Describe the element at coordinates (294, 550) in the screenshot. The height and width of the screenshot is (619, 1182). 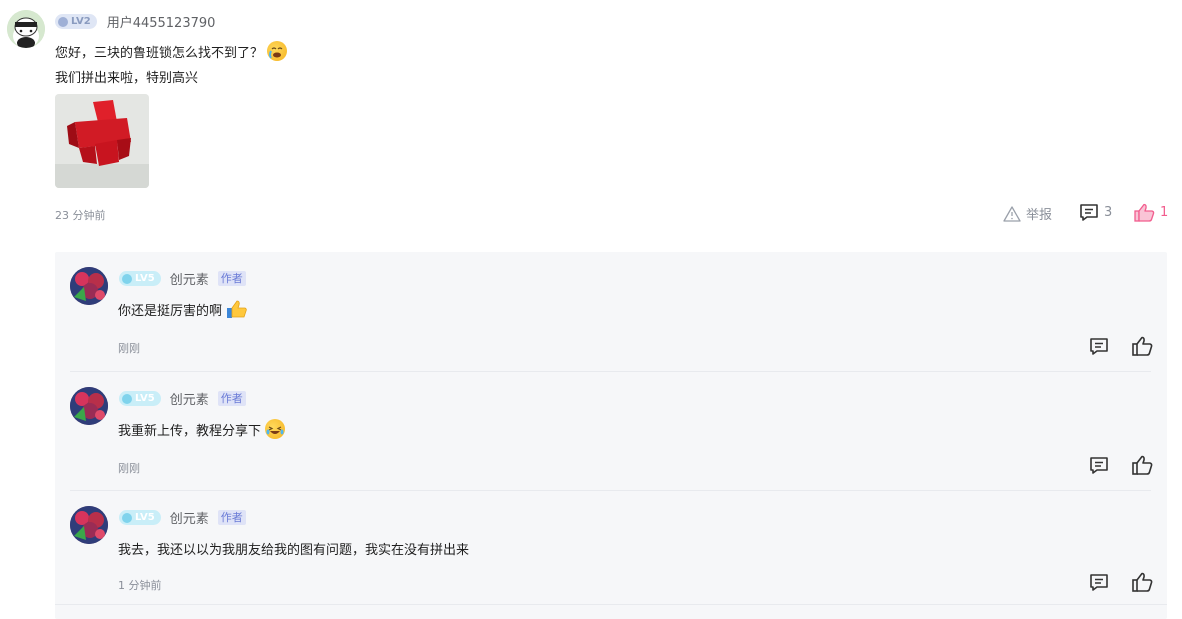
I see `reply-text: 我去，我还以以为我朋友给我的图有问题，我实在没有拼出来` at that location.